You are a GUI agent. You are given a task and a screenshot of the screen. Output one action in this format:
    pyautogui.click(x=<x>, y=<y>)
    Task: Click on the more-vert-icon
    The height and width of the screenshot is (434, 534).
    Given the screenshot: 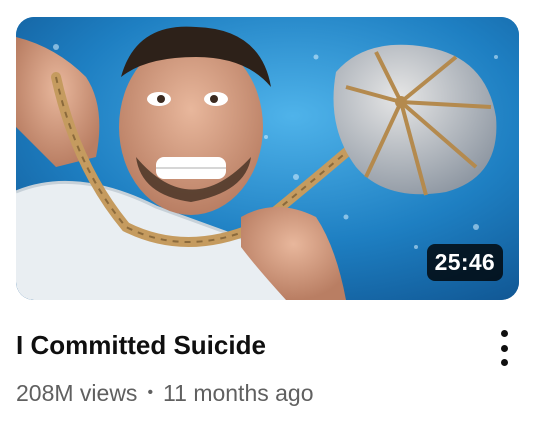 What is the action you would take?
    pyautogui.click(x=504, y=348)
    